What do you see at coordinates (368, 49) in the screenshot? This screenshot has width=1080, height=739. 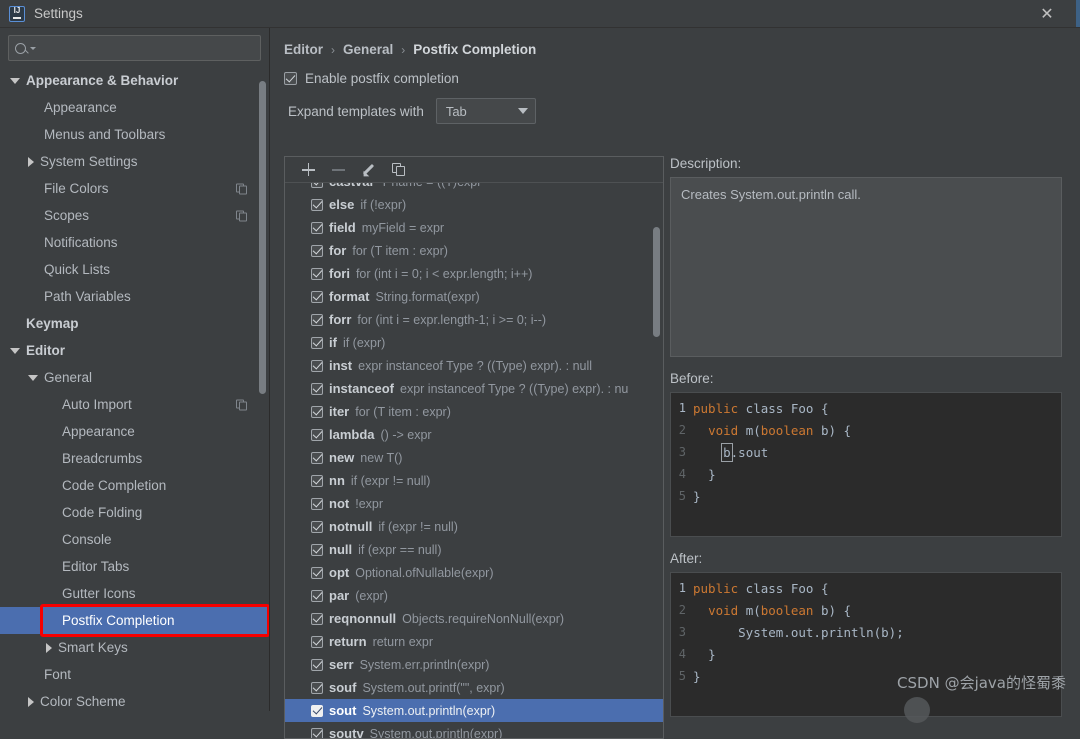 I see `breadcrumb-item-2: General` at bounding box center [368, 49].